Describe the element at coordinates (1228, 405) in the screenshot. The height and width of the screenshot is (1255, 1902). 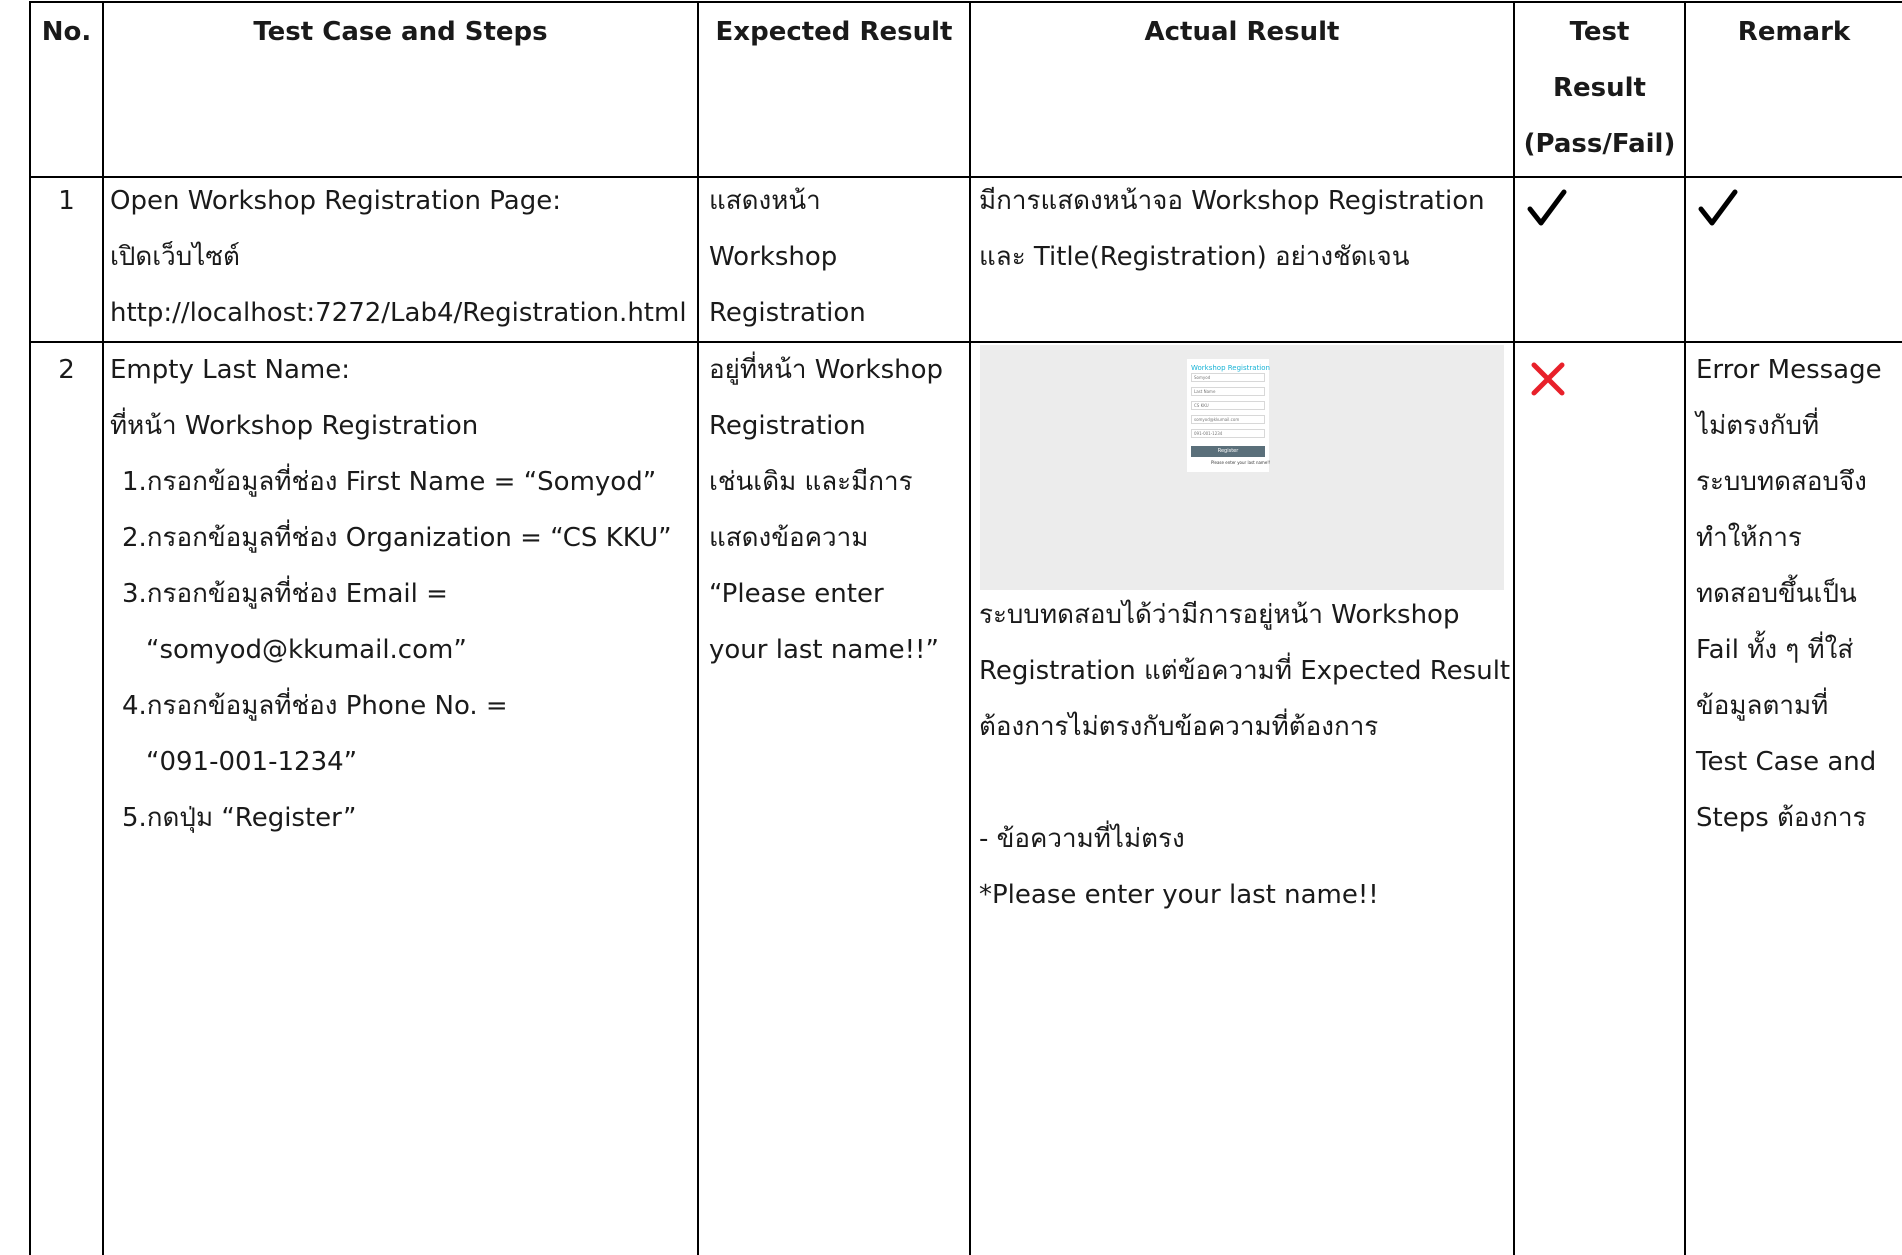
I see `organization-field: CS KKU` at that location.